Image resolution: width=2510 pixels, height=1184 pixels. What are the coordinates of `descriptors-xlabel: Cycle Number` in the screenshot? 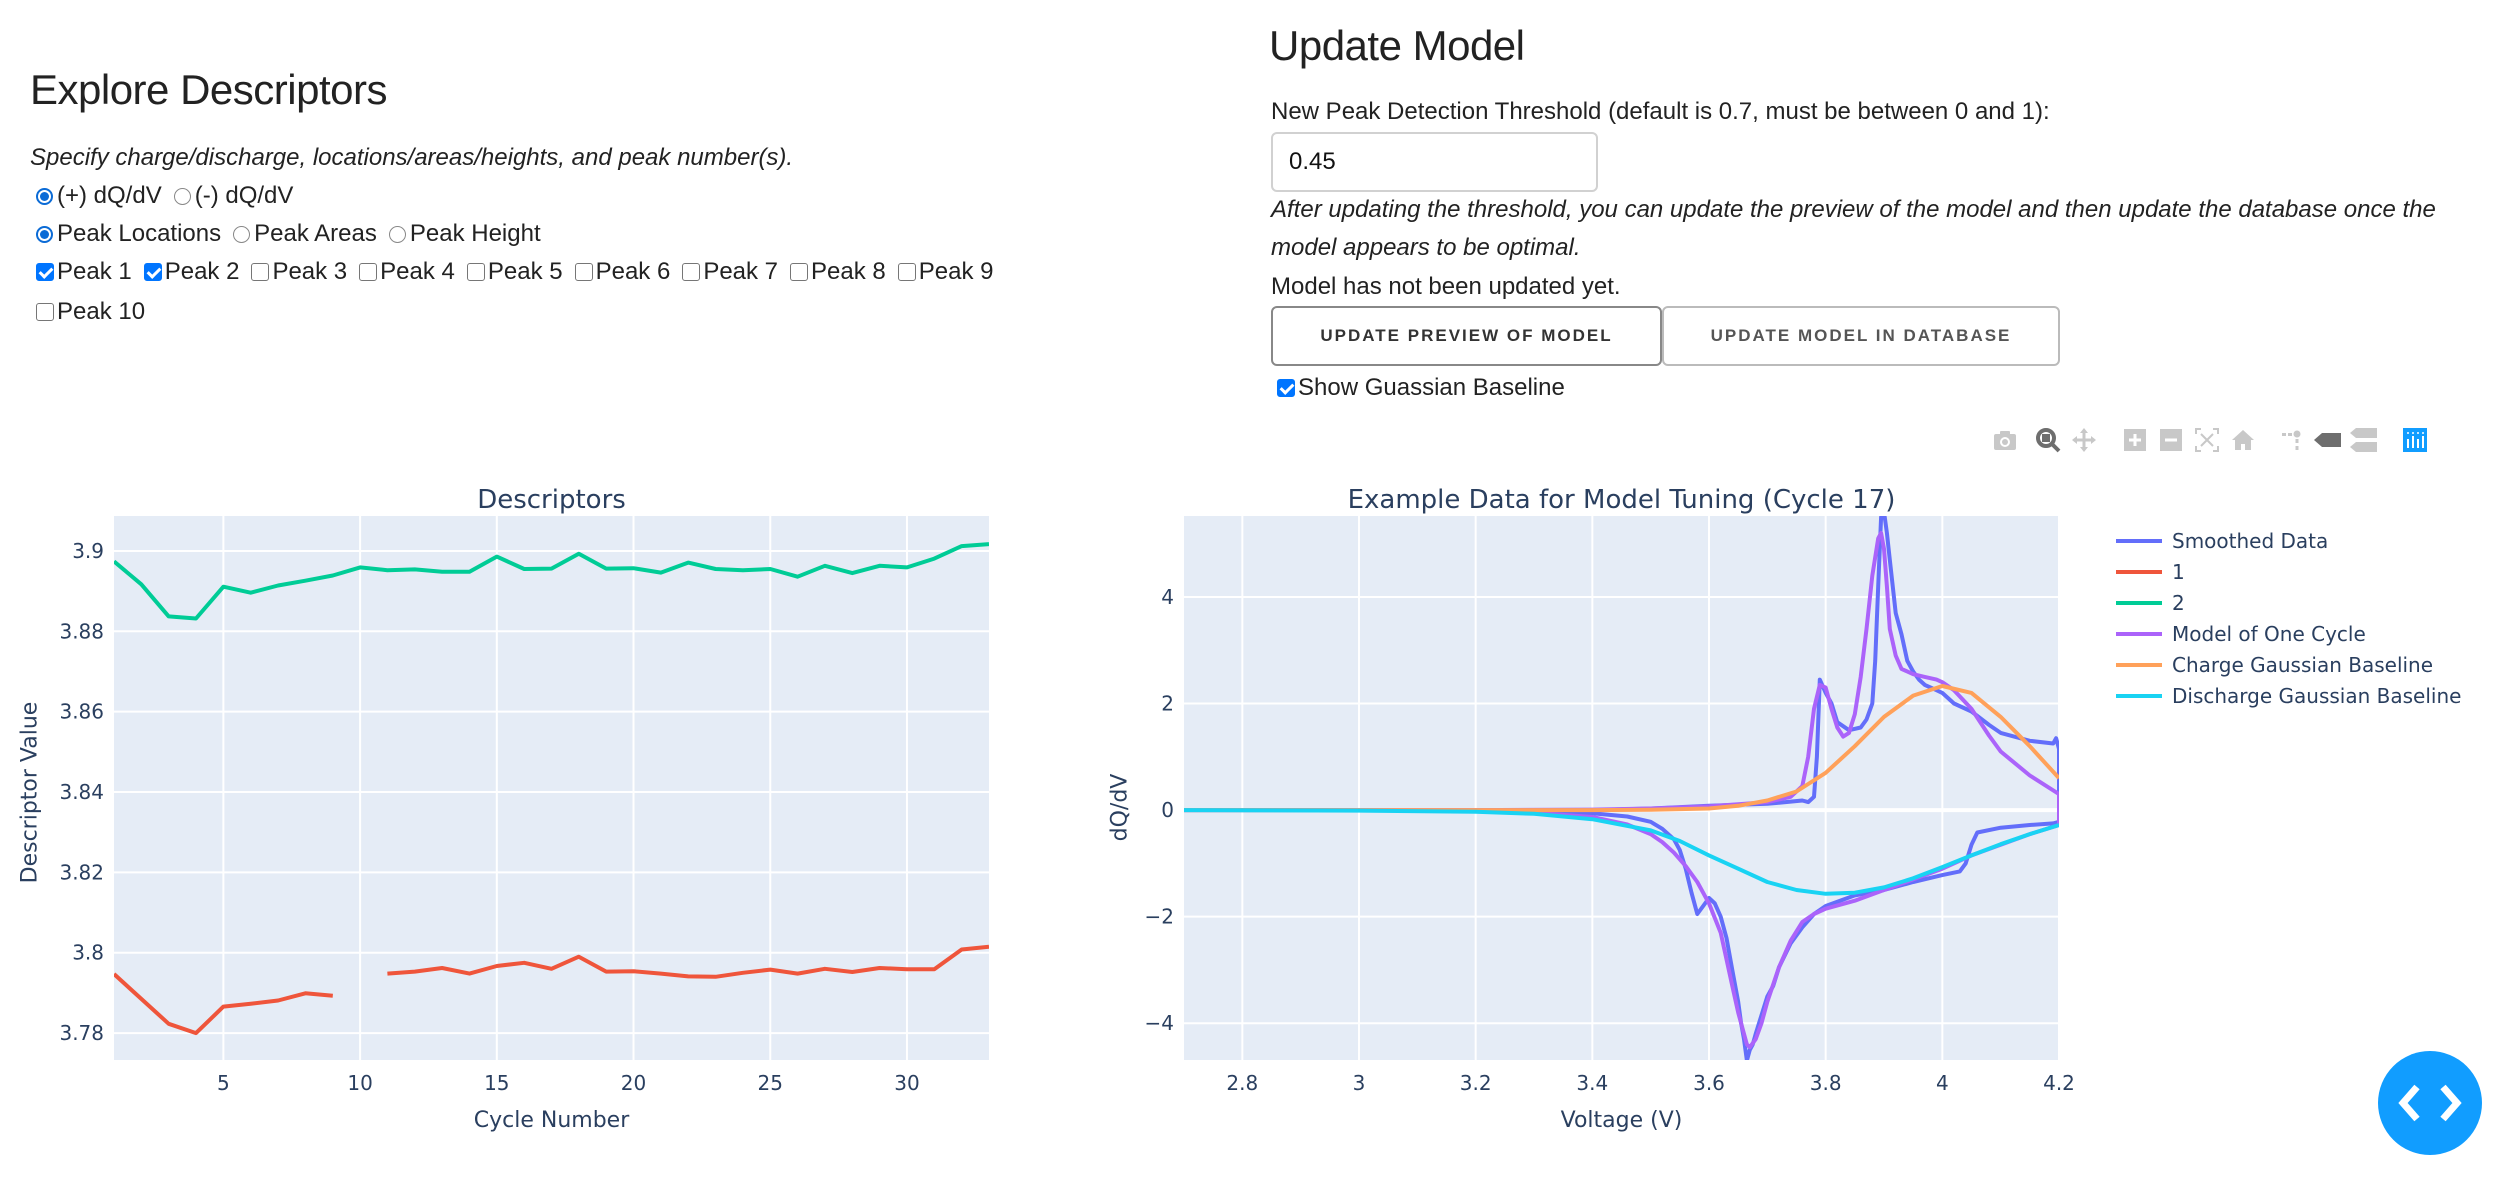 It's located at (551, 1120).